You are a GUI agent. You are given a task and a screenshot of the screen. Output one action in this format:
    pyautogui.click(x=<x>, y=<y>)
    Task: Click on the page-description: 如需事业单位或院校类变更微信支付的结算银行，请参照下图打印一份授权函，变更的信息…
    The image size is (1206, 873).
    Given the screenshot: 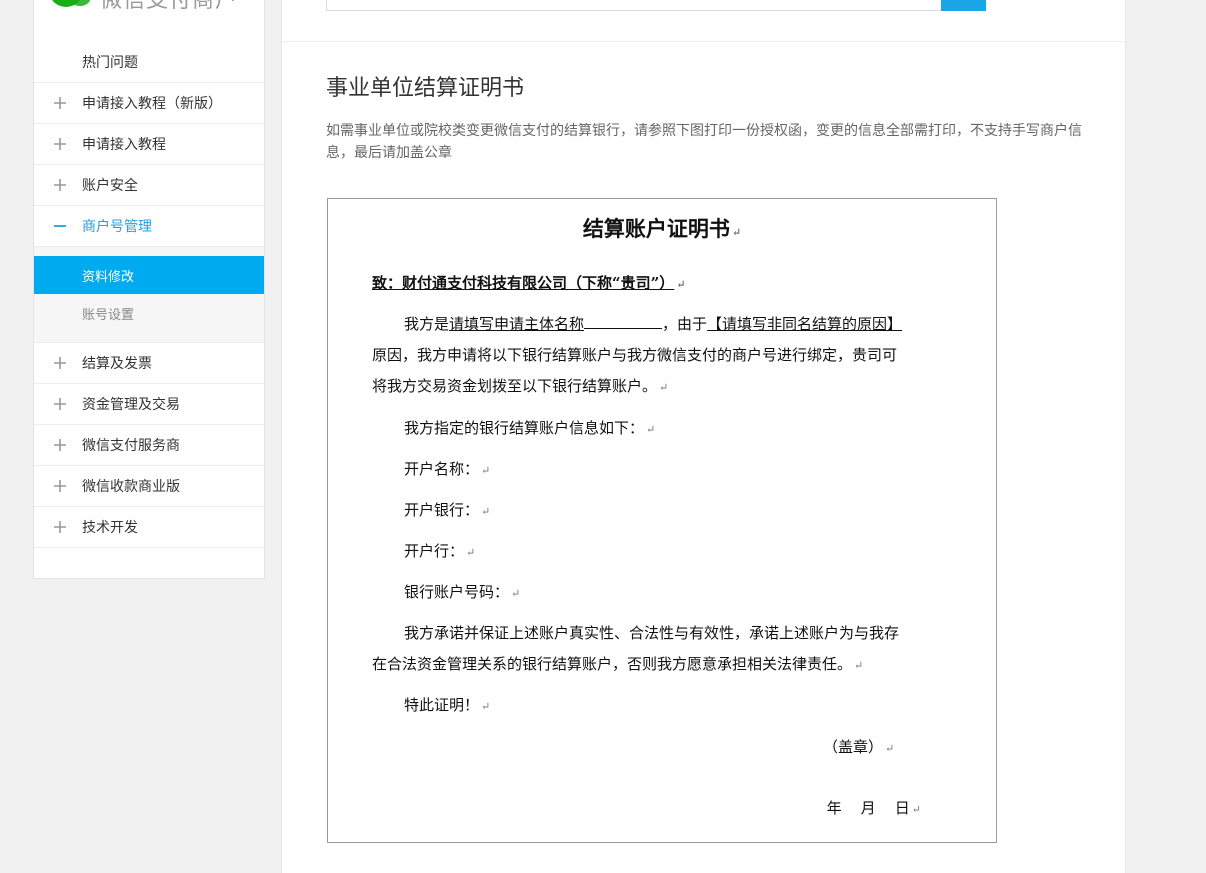 What is the action you would take?
    pyautogui.click(x=704, y=142)
    